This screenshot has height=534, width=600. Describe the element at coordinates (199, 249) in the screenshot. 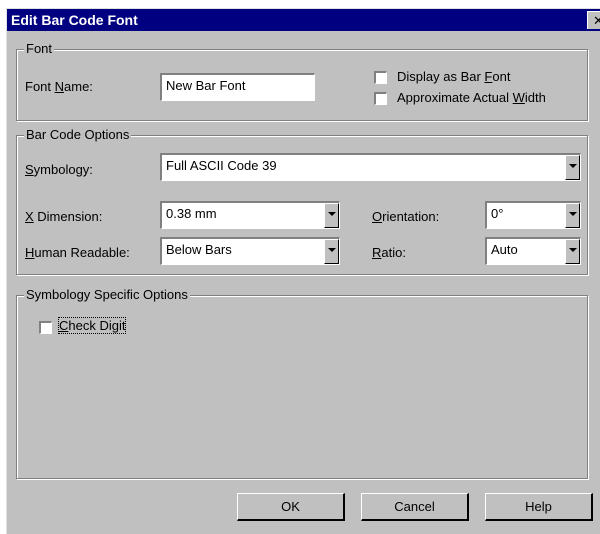

I see `human-readable-value: Below Bars` at that location.